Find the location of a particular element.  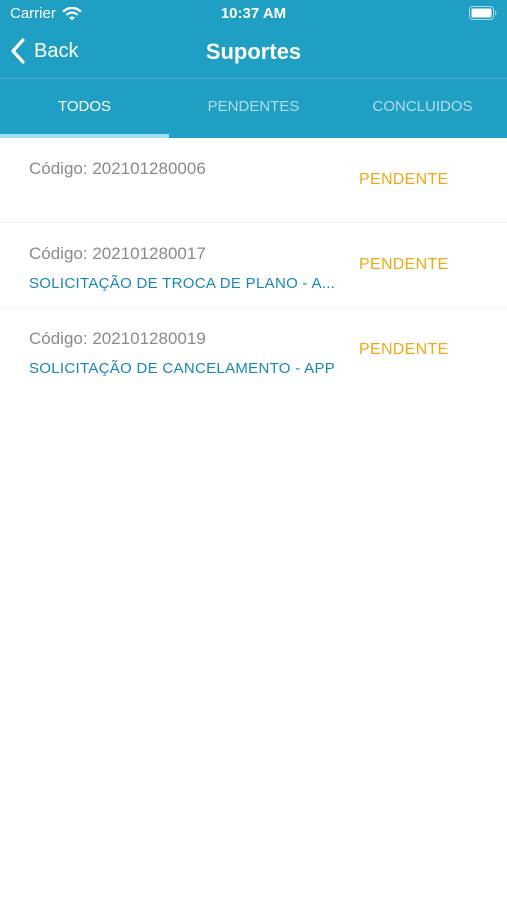

ticket-code: Código: 202101280019 is located at coordinates (117, 338).